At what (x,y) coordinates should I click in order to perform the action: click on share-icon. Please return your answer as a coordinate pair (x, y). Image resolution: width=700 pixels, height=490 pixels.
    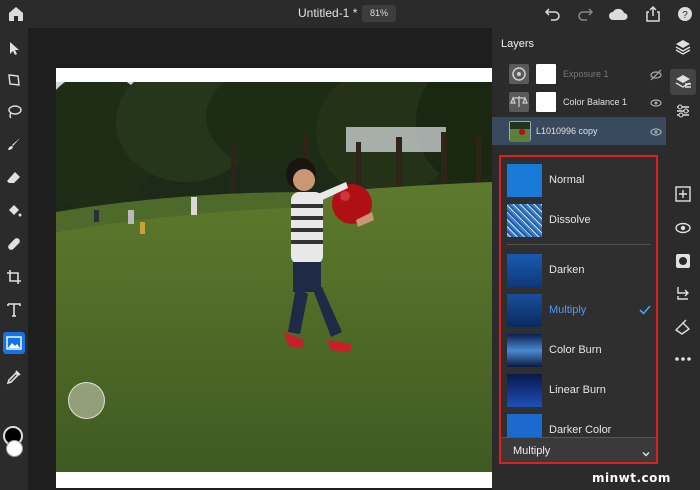
    Looking at the image, I should click on (653, 14).